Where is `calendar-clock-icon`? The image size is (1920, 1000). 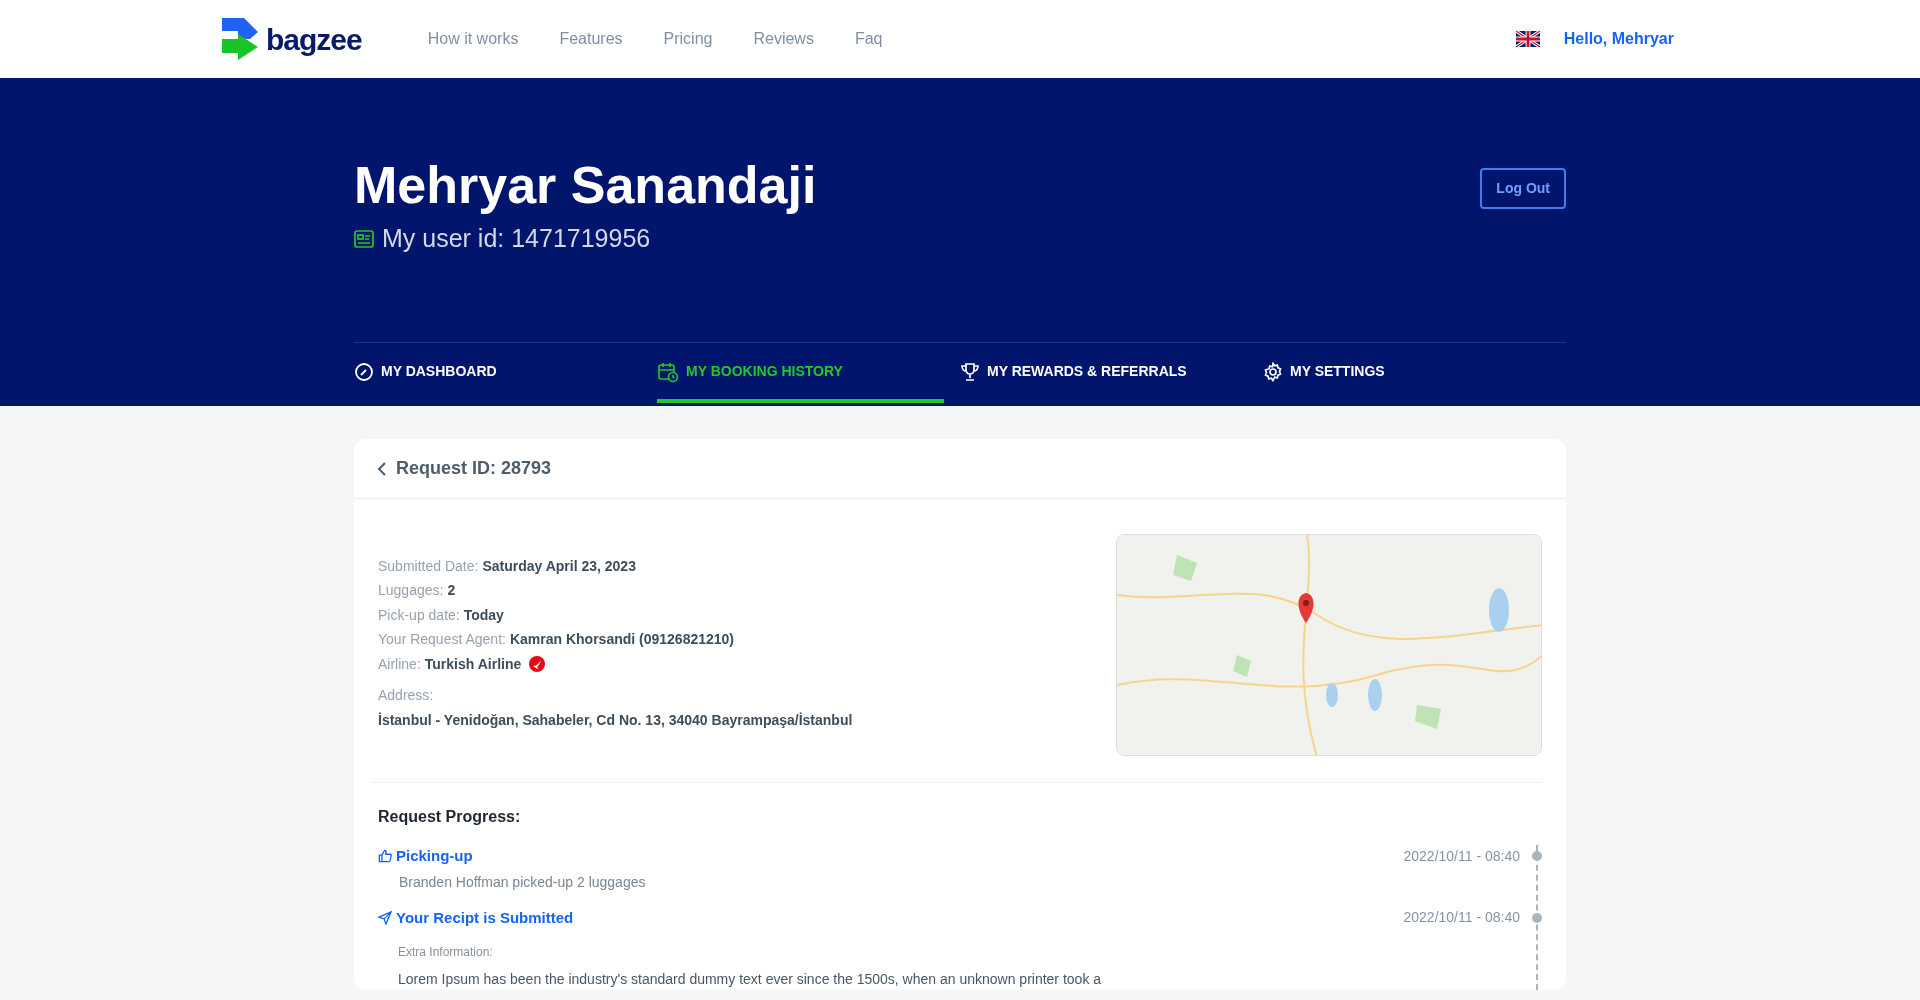 calendar-clock-icon is located at coordinates (668, 371).